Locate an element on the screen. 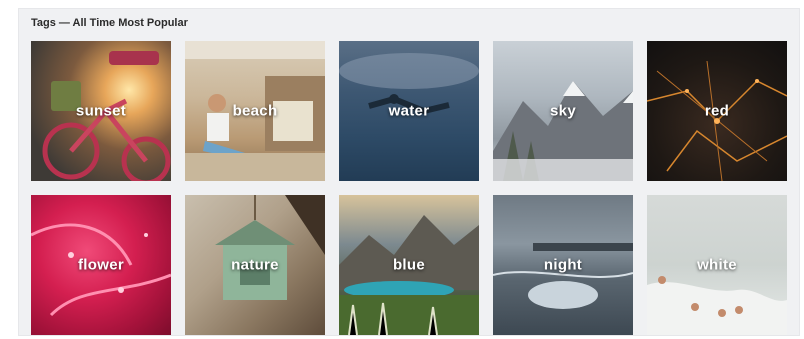 This screenshot has width=804, height=339. tag-tile-water: water is located at coordinates (409, 111).